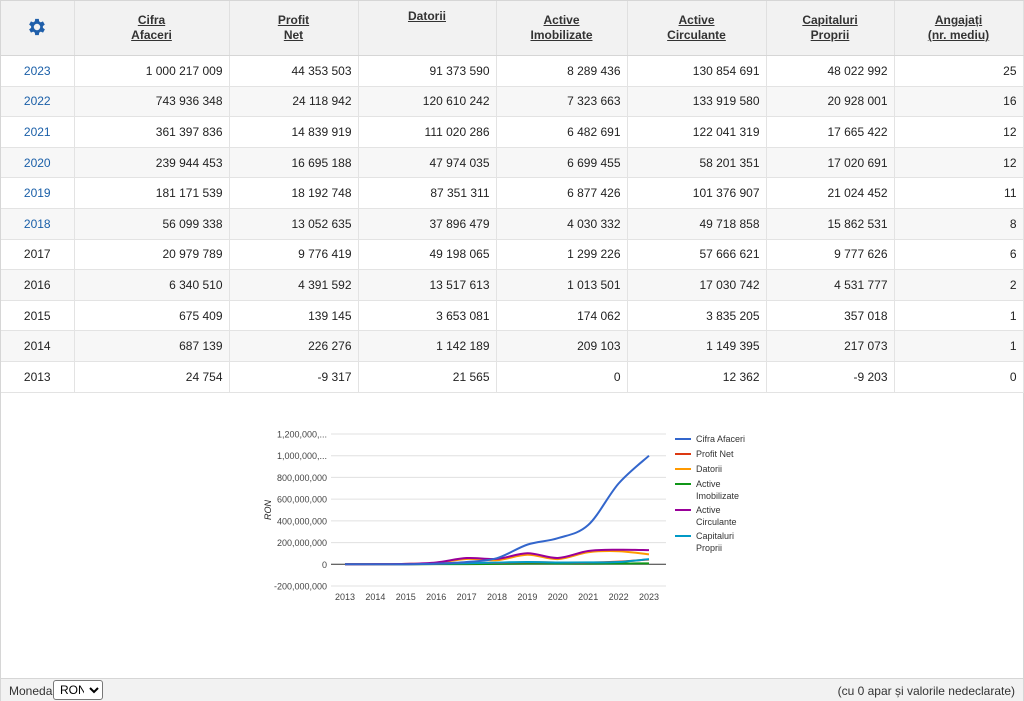  I want to click on cell-profit-net: 18 192 748, so click(294, 193).